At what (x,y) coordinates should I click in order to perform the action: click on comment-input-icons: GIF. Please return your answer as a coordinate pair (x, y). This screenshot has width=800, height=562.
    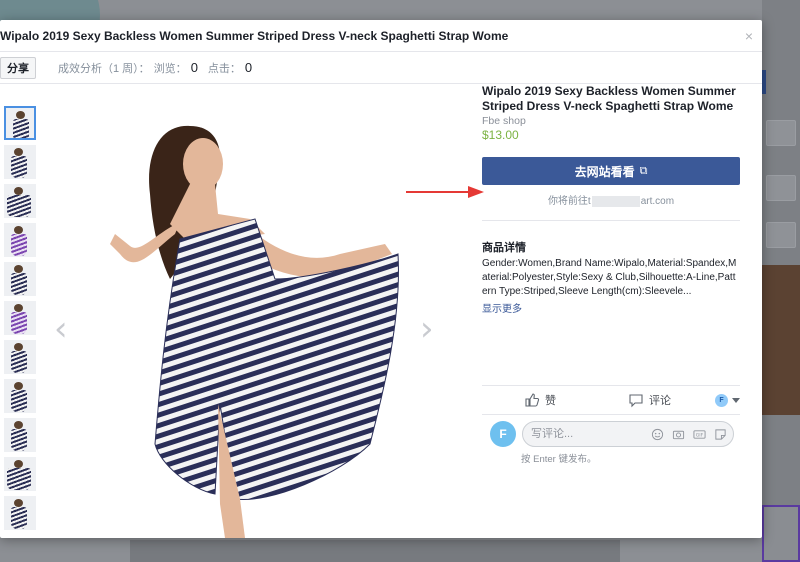
    Looking at the image, I should click on (688, 434).